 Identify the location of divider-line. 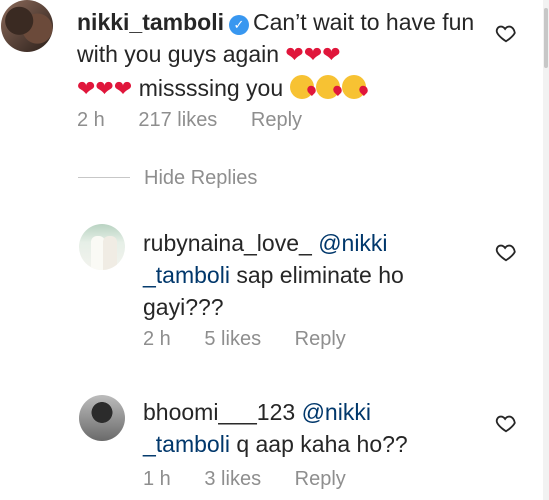
(104, 177).